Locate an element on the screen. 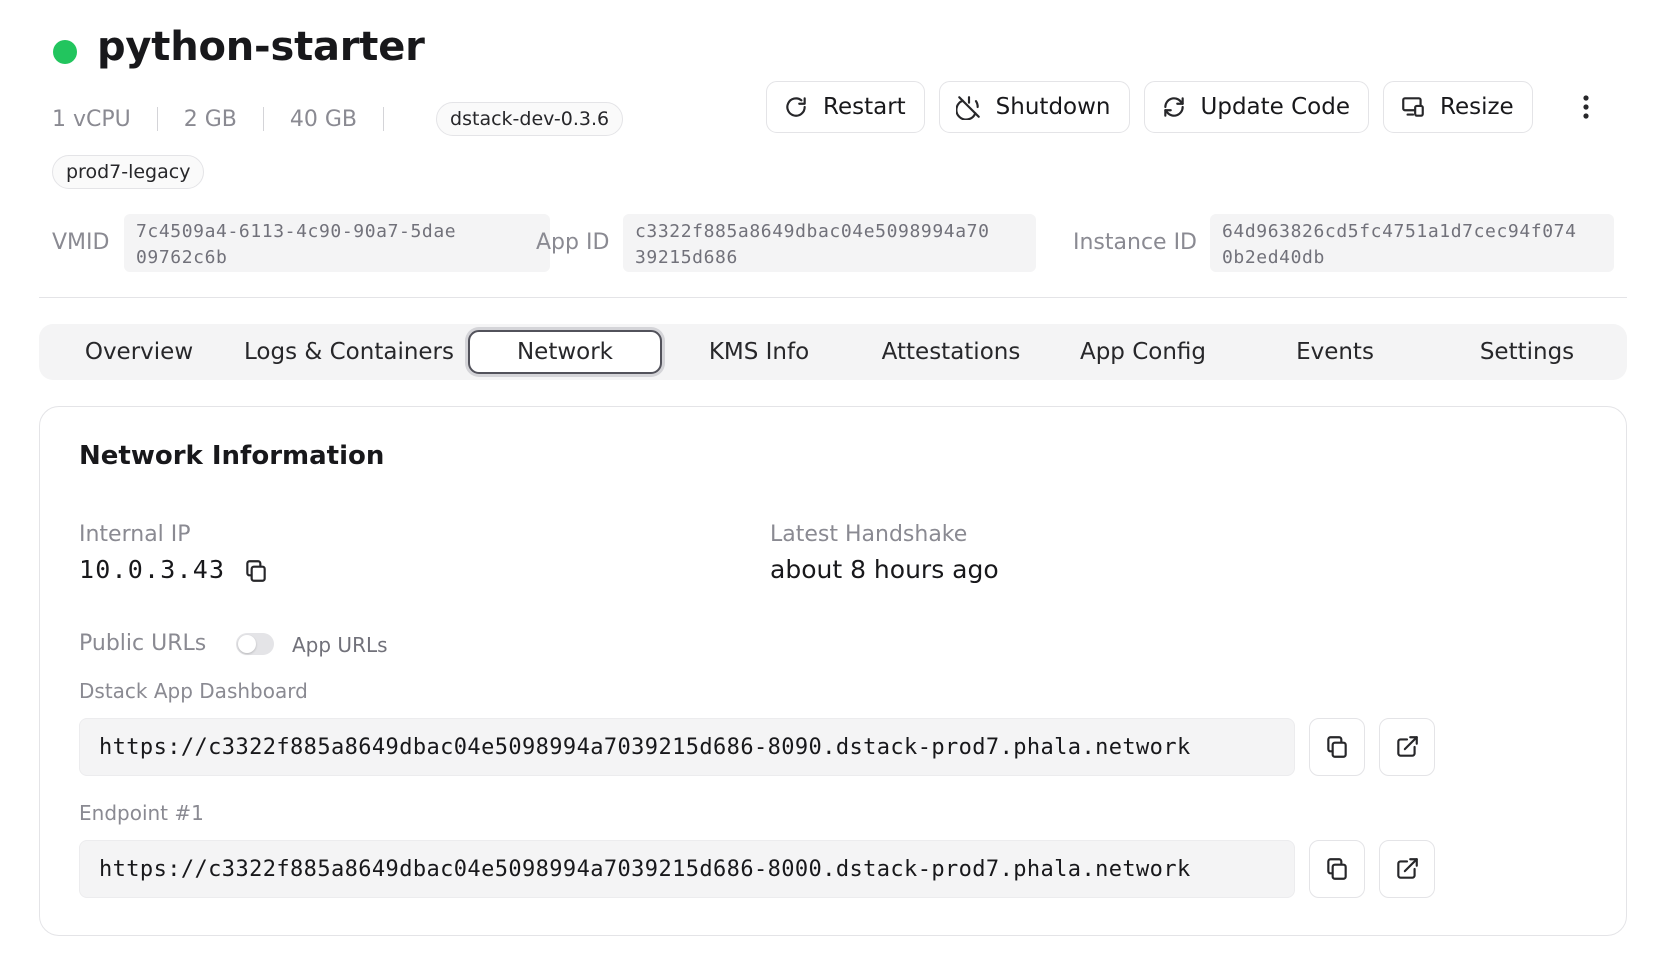 The image size is (1678, 968). app-id-line-2: 39215d686 is located at coordinates (686, 257).